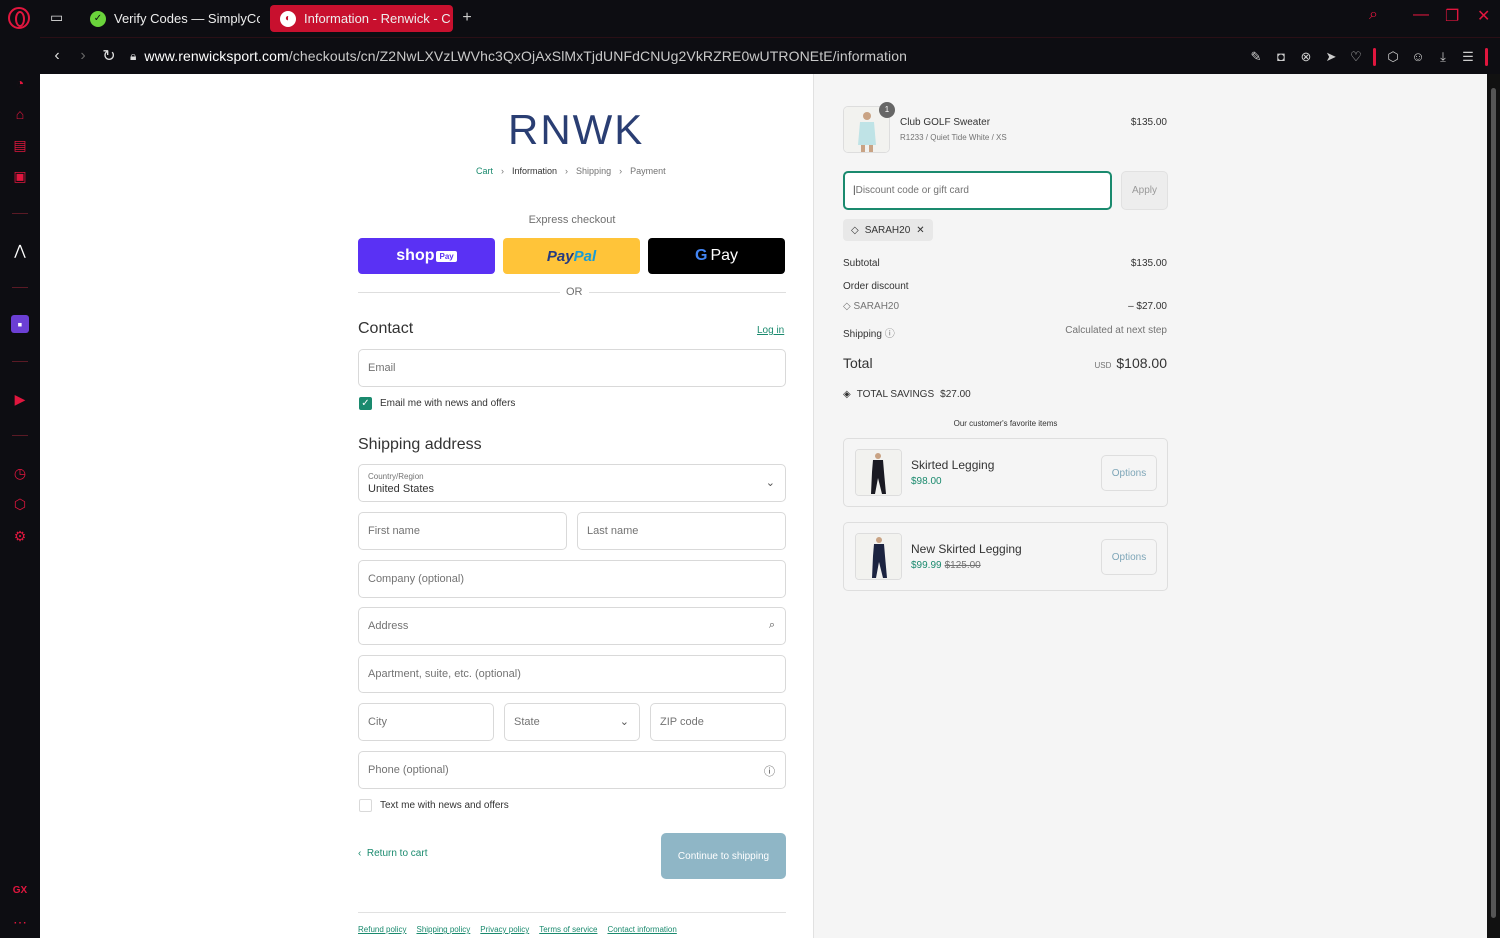  Describe the element at coordinates (926, 481) in the screenshot. I see `favorite-price: $98.00` at that location.